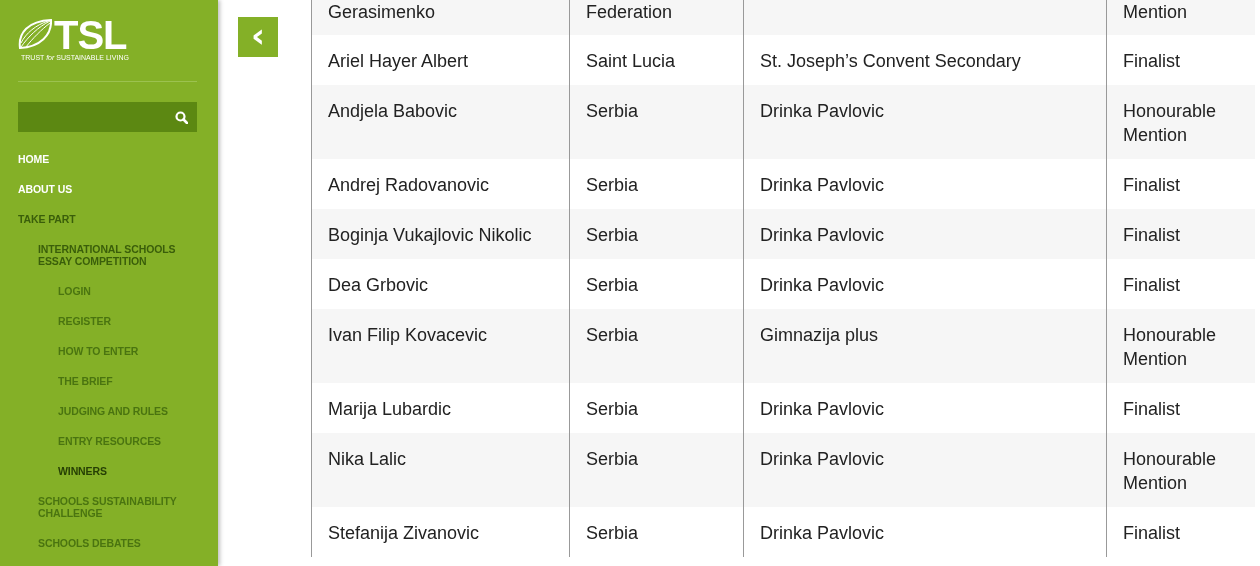  What do you see at coordinates (367, 459) in the screenshot?
I see `table-cell: Nika Lalic` at bounding box center [367, 459].